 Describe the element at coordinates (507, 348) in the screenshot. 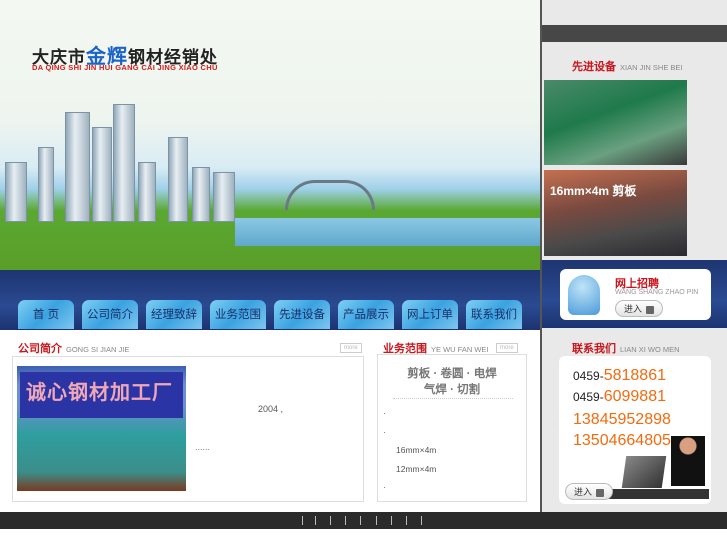

I see `business-more-link: more` at that location.